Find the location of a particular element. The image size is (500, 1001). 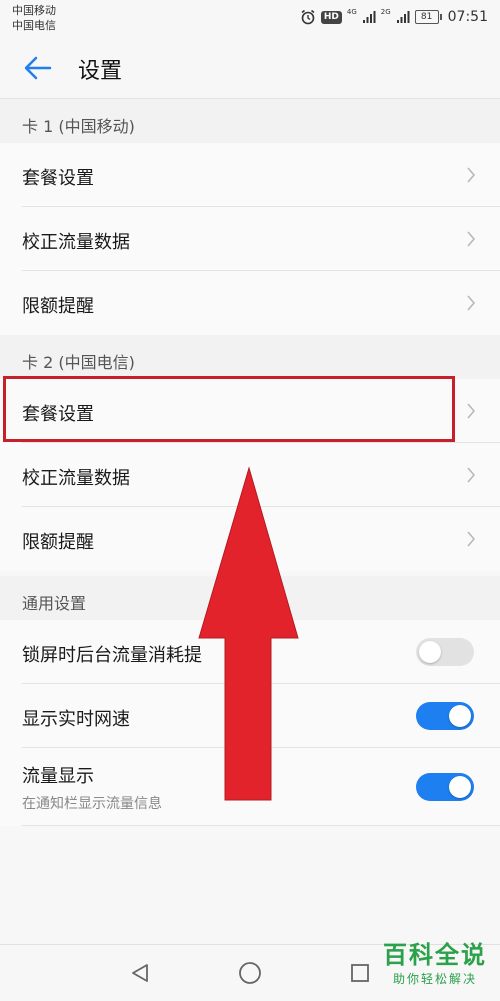

signal-icon is located at coordinates (369, 17).